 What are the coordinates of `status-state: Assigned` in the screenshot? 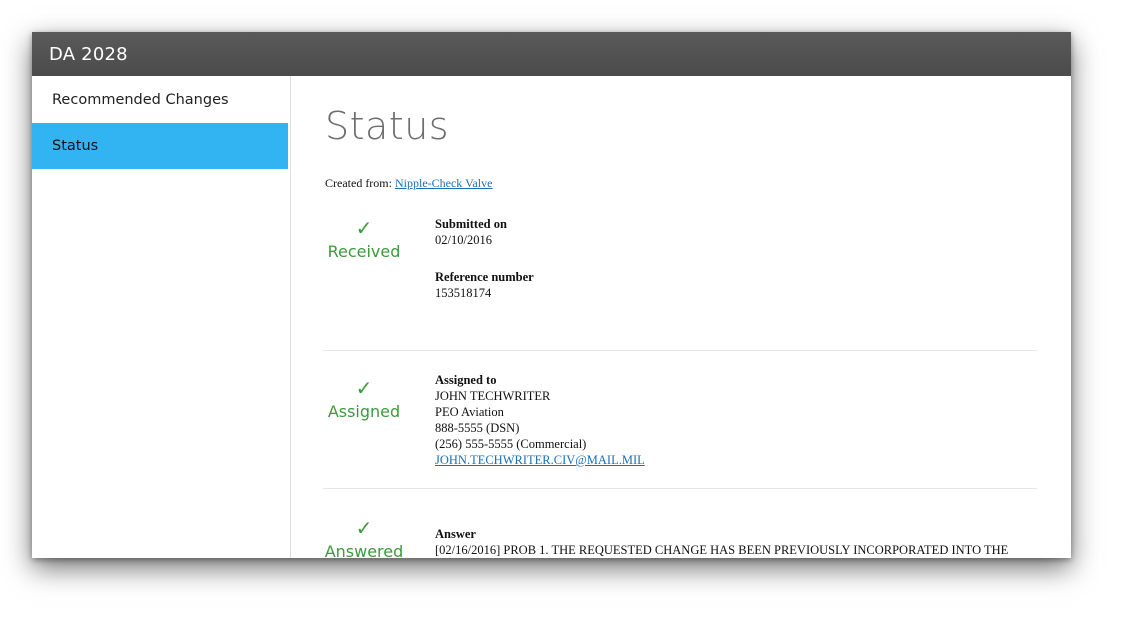 It's located at (364, 411).